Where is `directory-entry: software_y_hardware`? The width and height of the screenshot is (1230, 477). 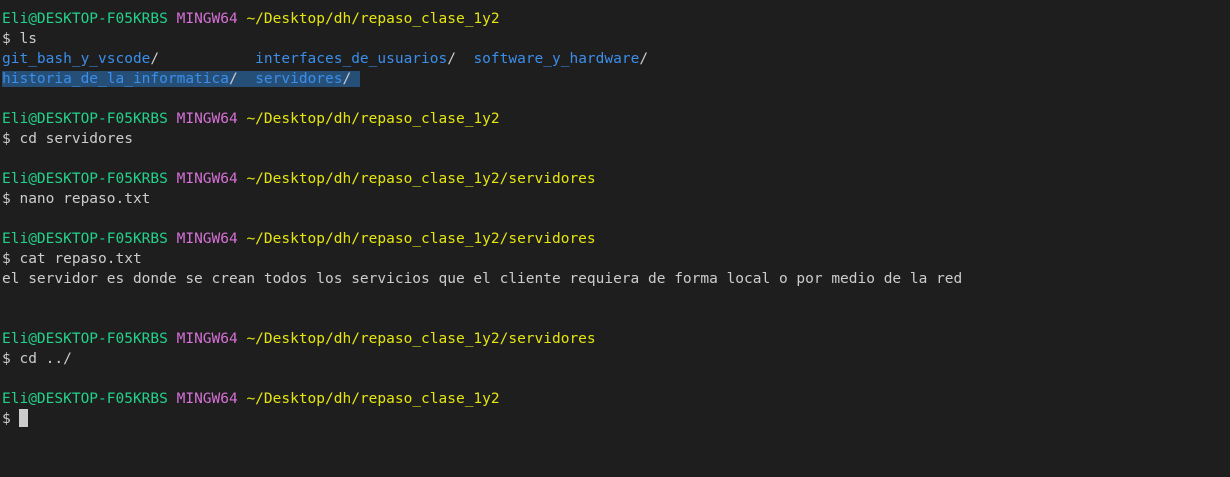
directory-entry: software_y_hardware is located at coordinates (556, 59).